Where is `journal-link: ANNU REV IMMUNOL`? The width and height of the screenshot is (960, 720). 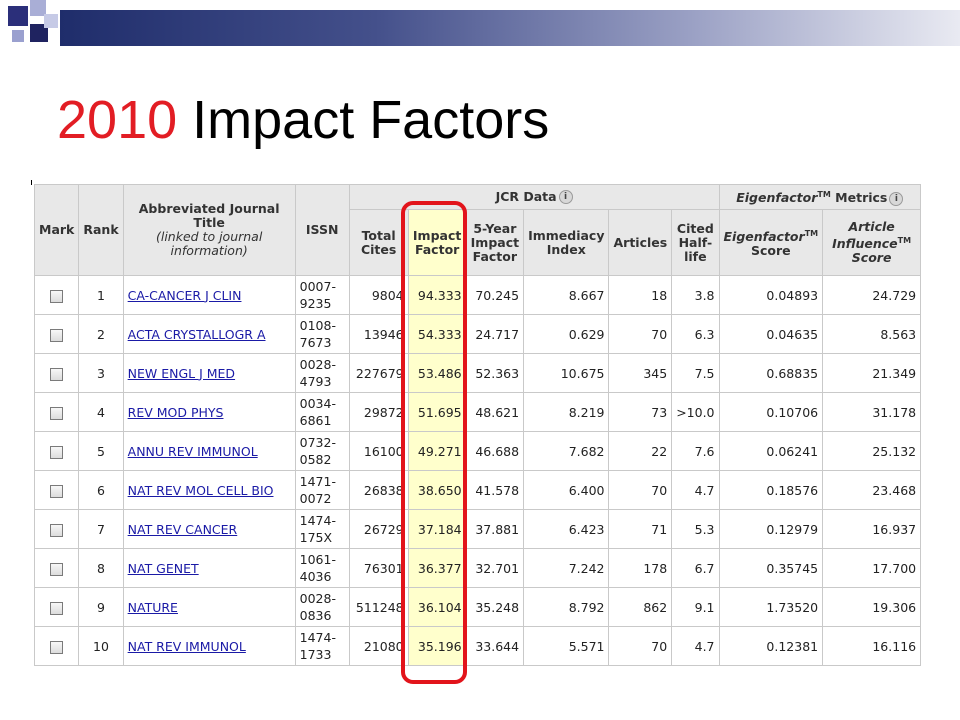
journal-link: ANNU REV IMMUNOL is located at coordinates (193, 451).